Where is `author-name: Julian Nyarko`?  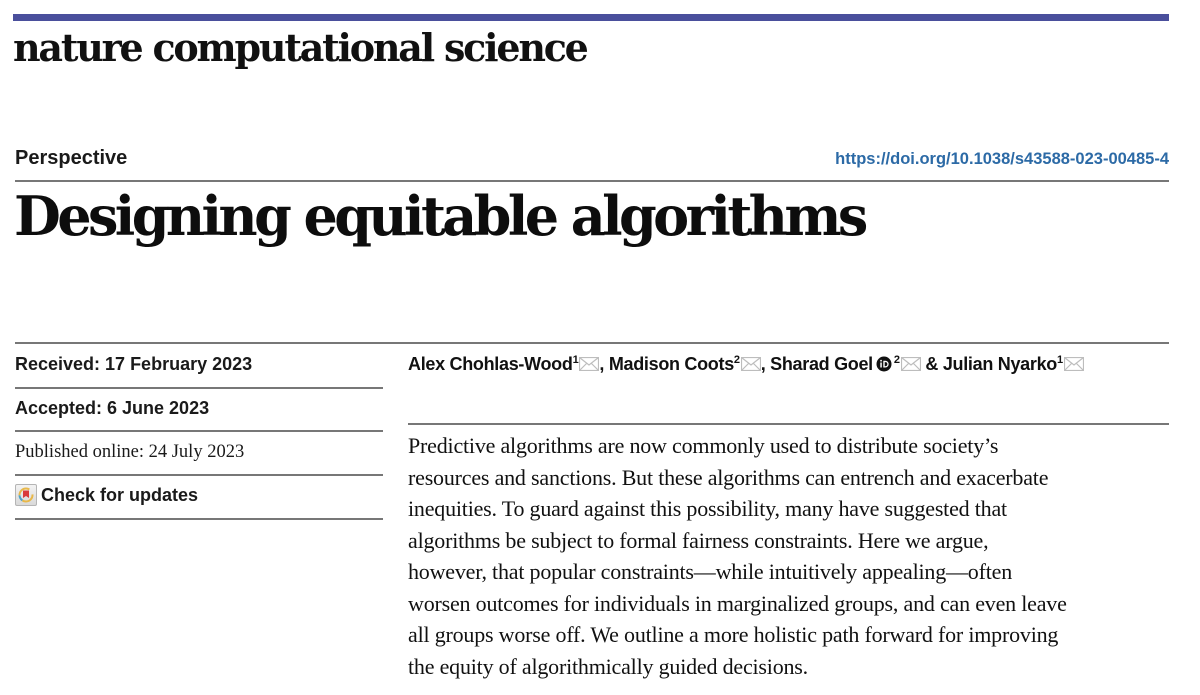 author-name: Julian Nyarko is located at coordinates (1000, 364).